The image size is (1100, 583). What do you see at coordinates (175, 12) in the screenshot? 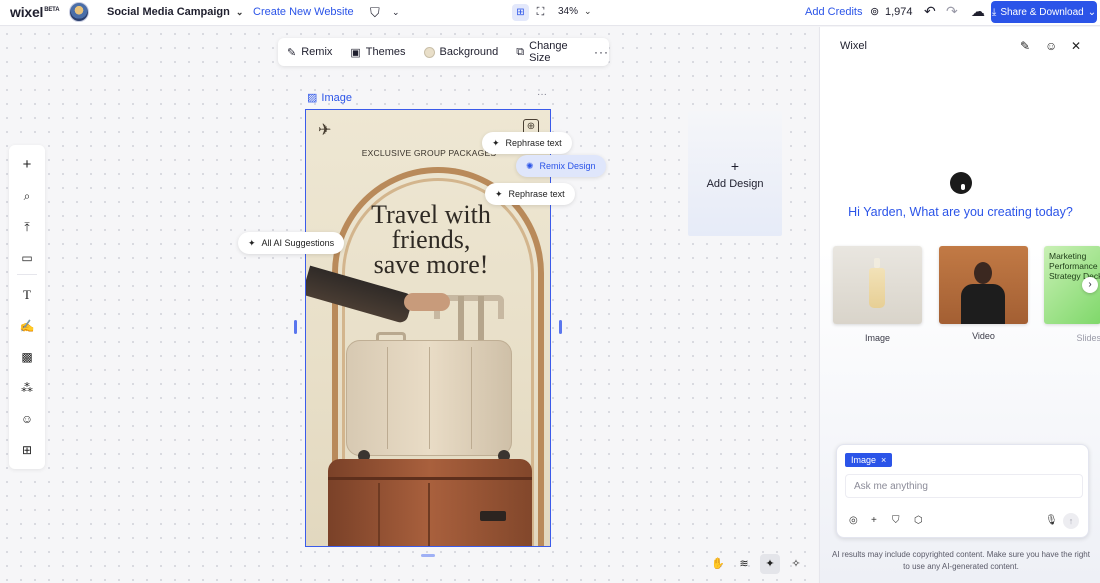
I see `project-name-dropdown: Social Media Campaign ⌄` at bounding box center [175, 12].